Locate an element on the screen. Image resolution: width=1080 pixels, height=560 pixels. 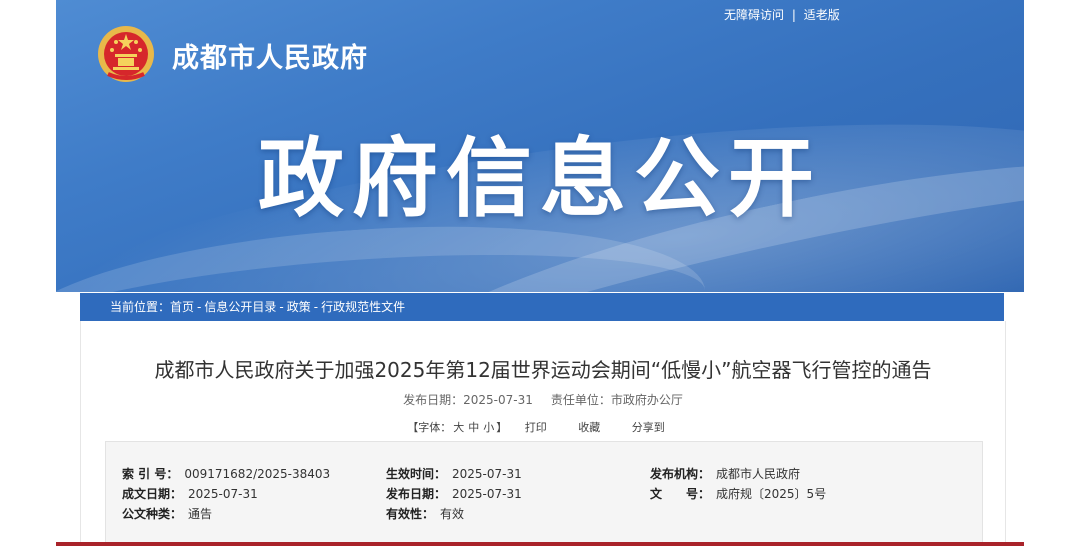
breadcrumb-prefix: 当前位置： is located at coordinates (140, 307).